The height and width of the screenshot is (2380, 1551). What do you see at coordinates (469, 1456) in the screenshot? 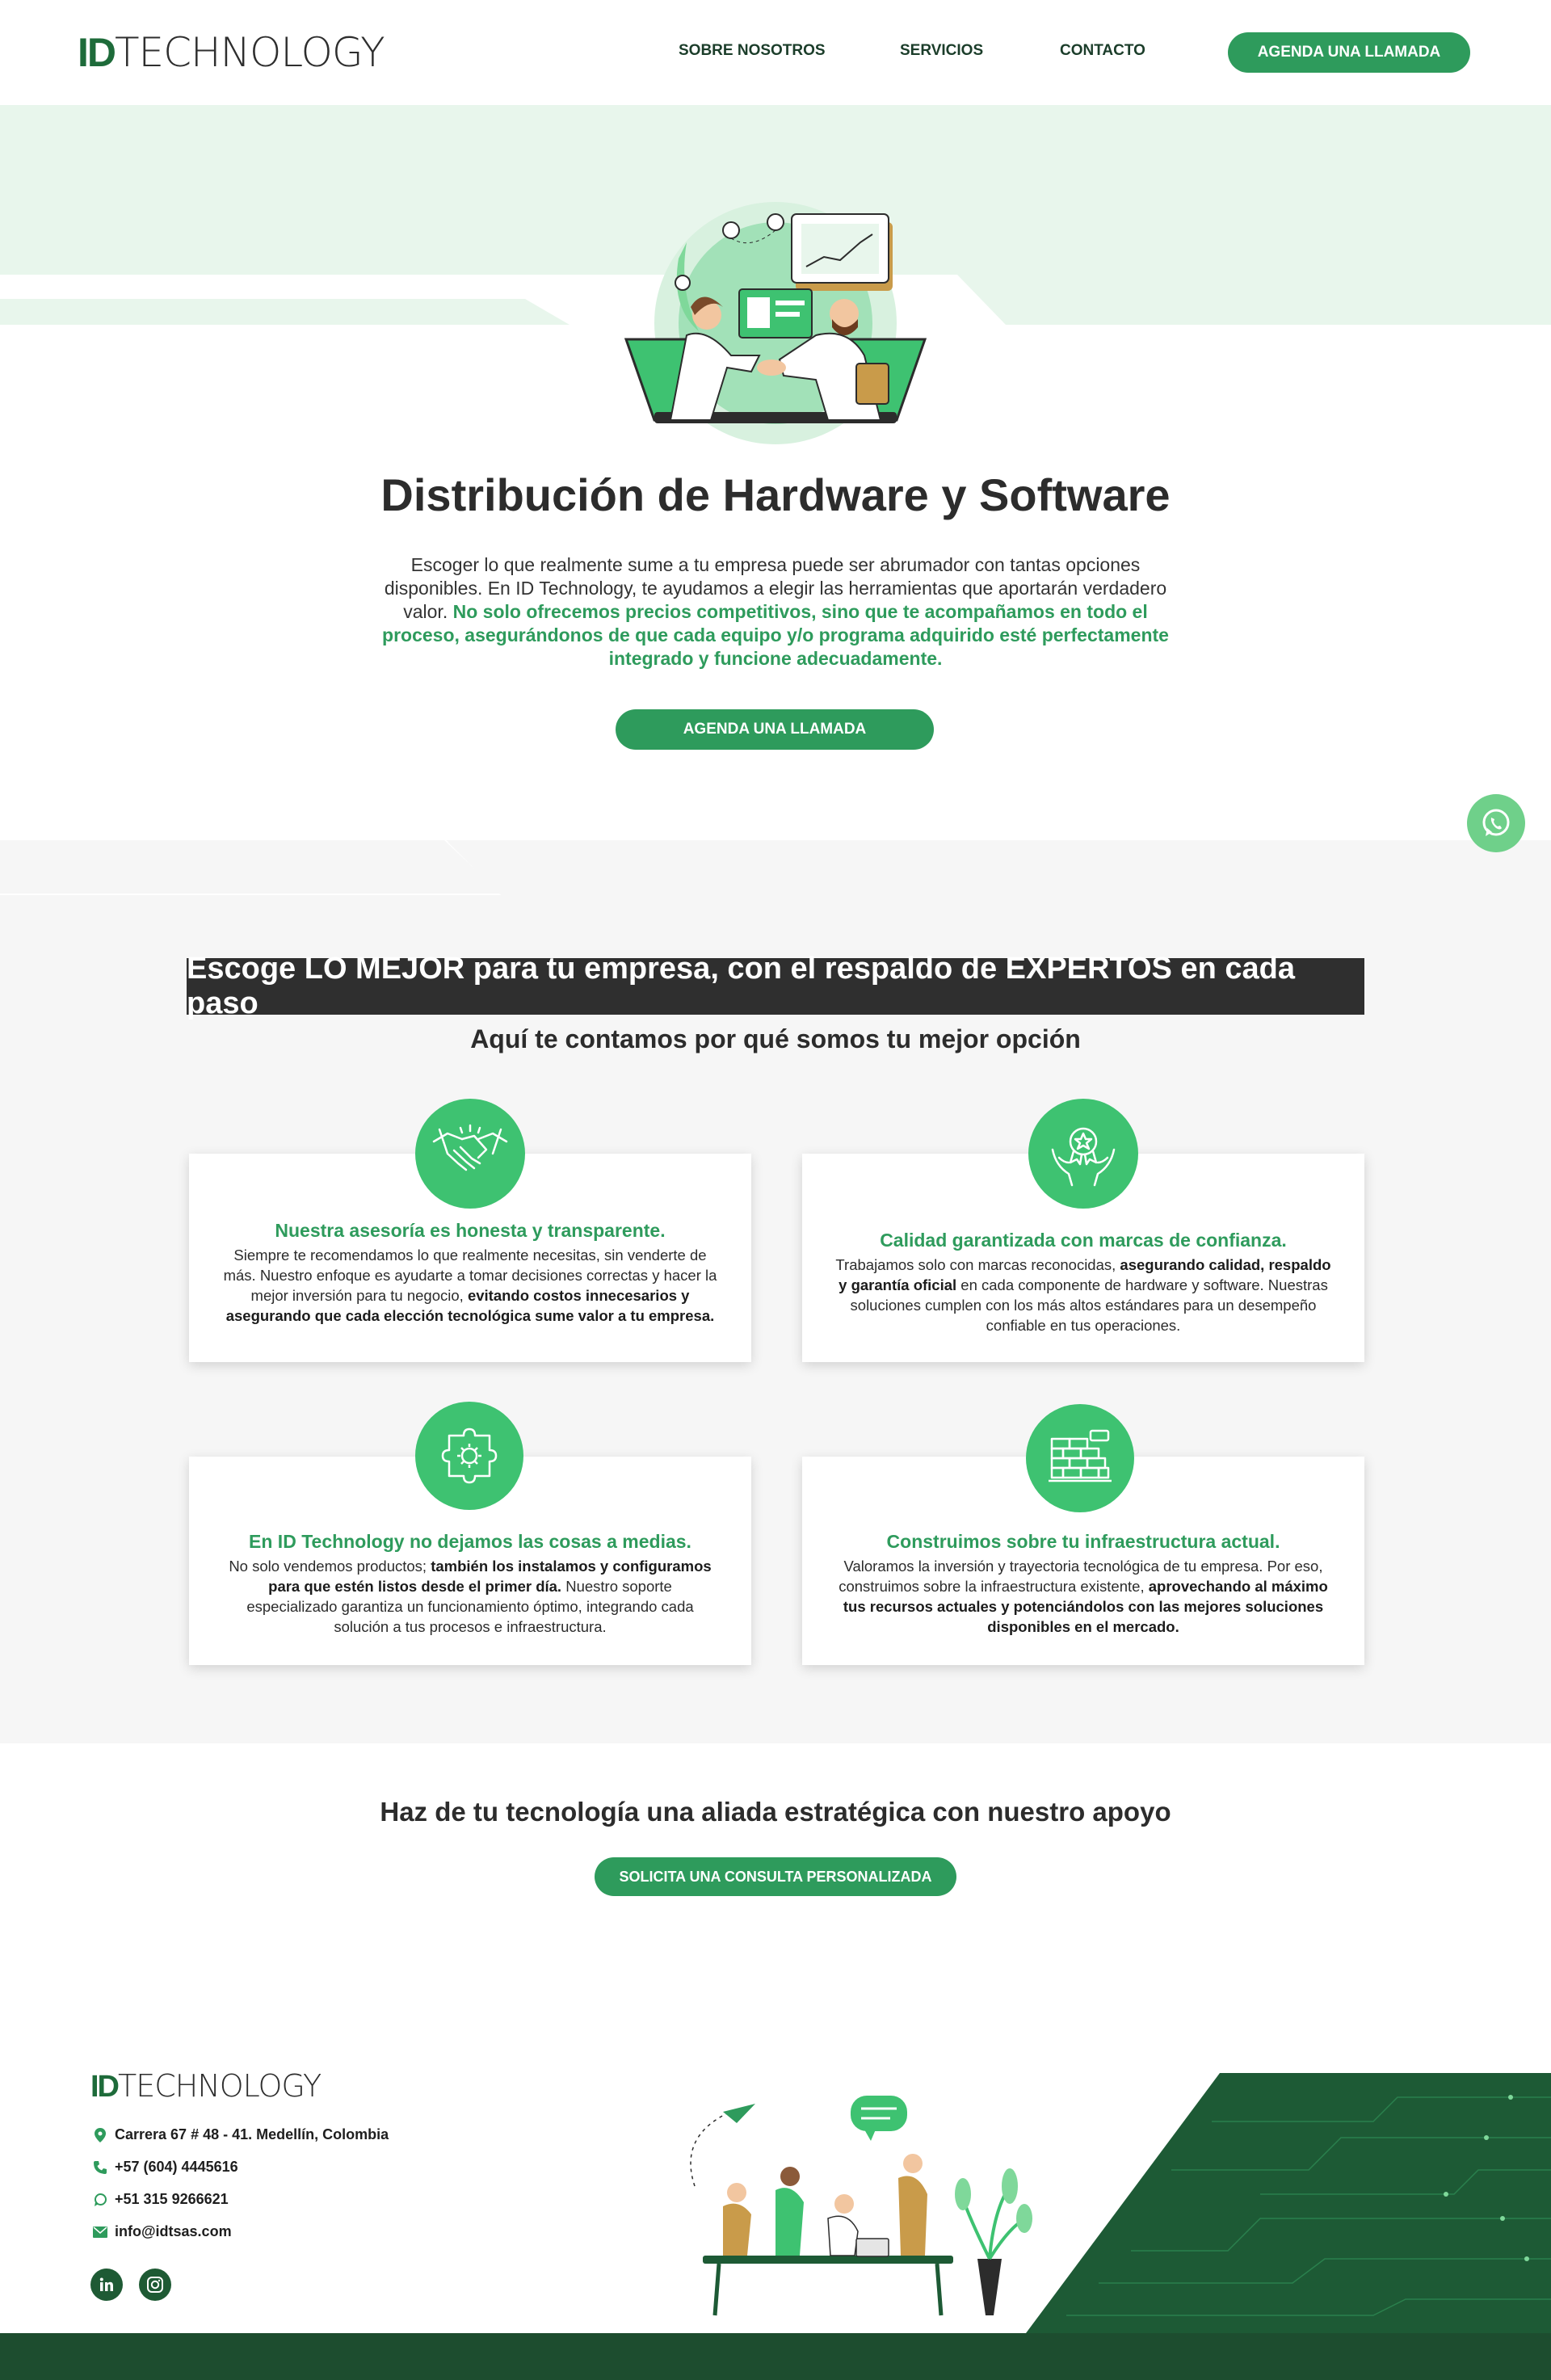
I see `gear-puzzle-icon` at bounding box center [469, 1456].